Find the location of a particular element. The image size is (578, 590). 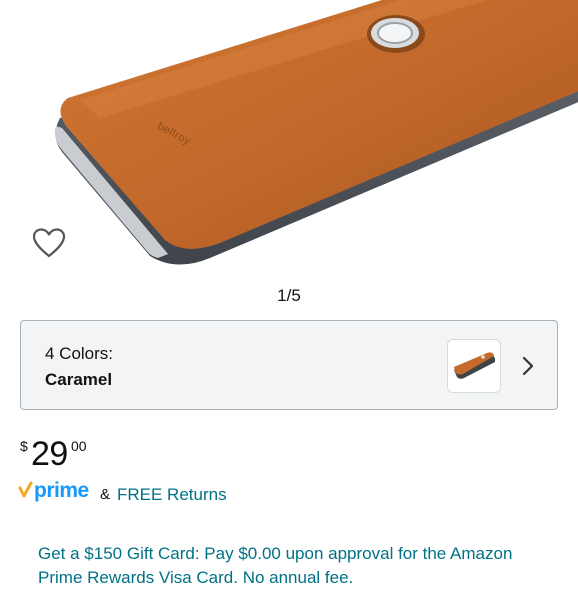

wishlist-heart-icon is located at coordinates (49, 243).